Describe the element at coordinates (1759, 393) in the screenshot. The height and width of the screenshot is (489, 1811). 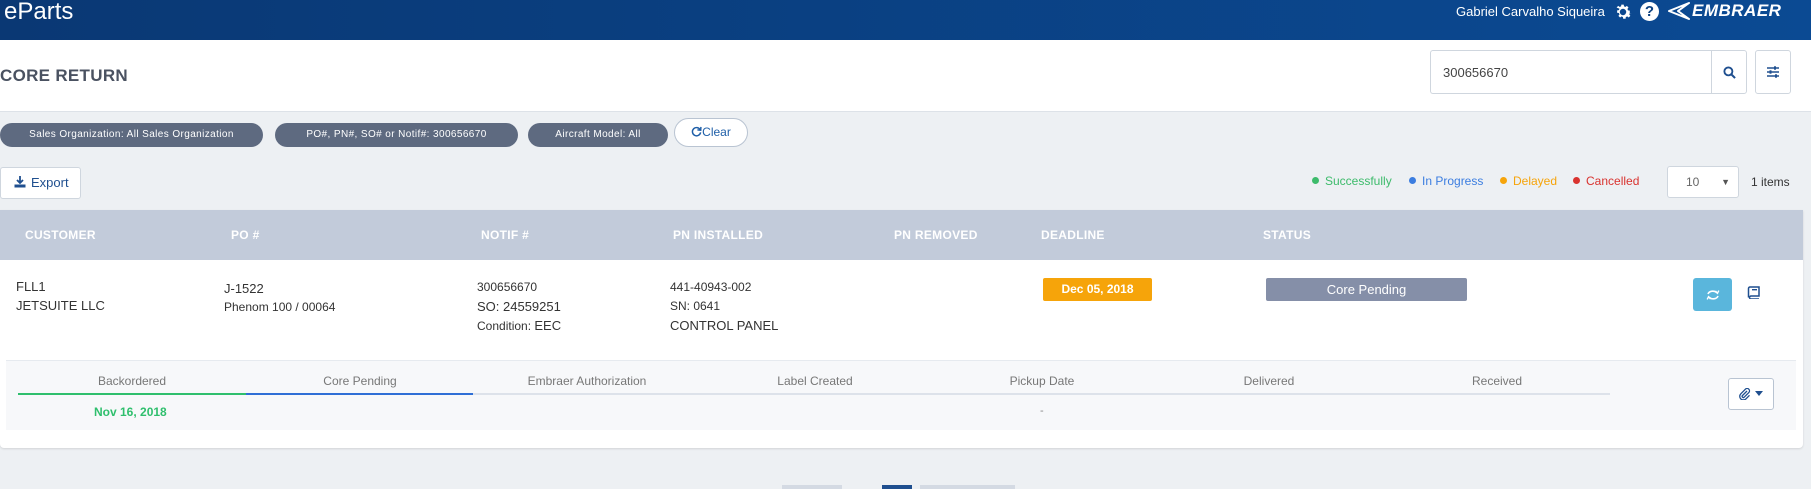
I see `caret-down-icon` at that location.